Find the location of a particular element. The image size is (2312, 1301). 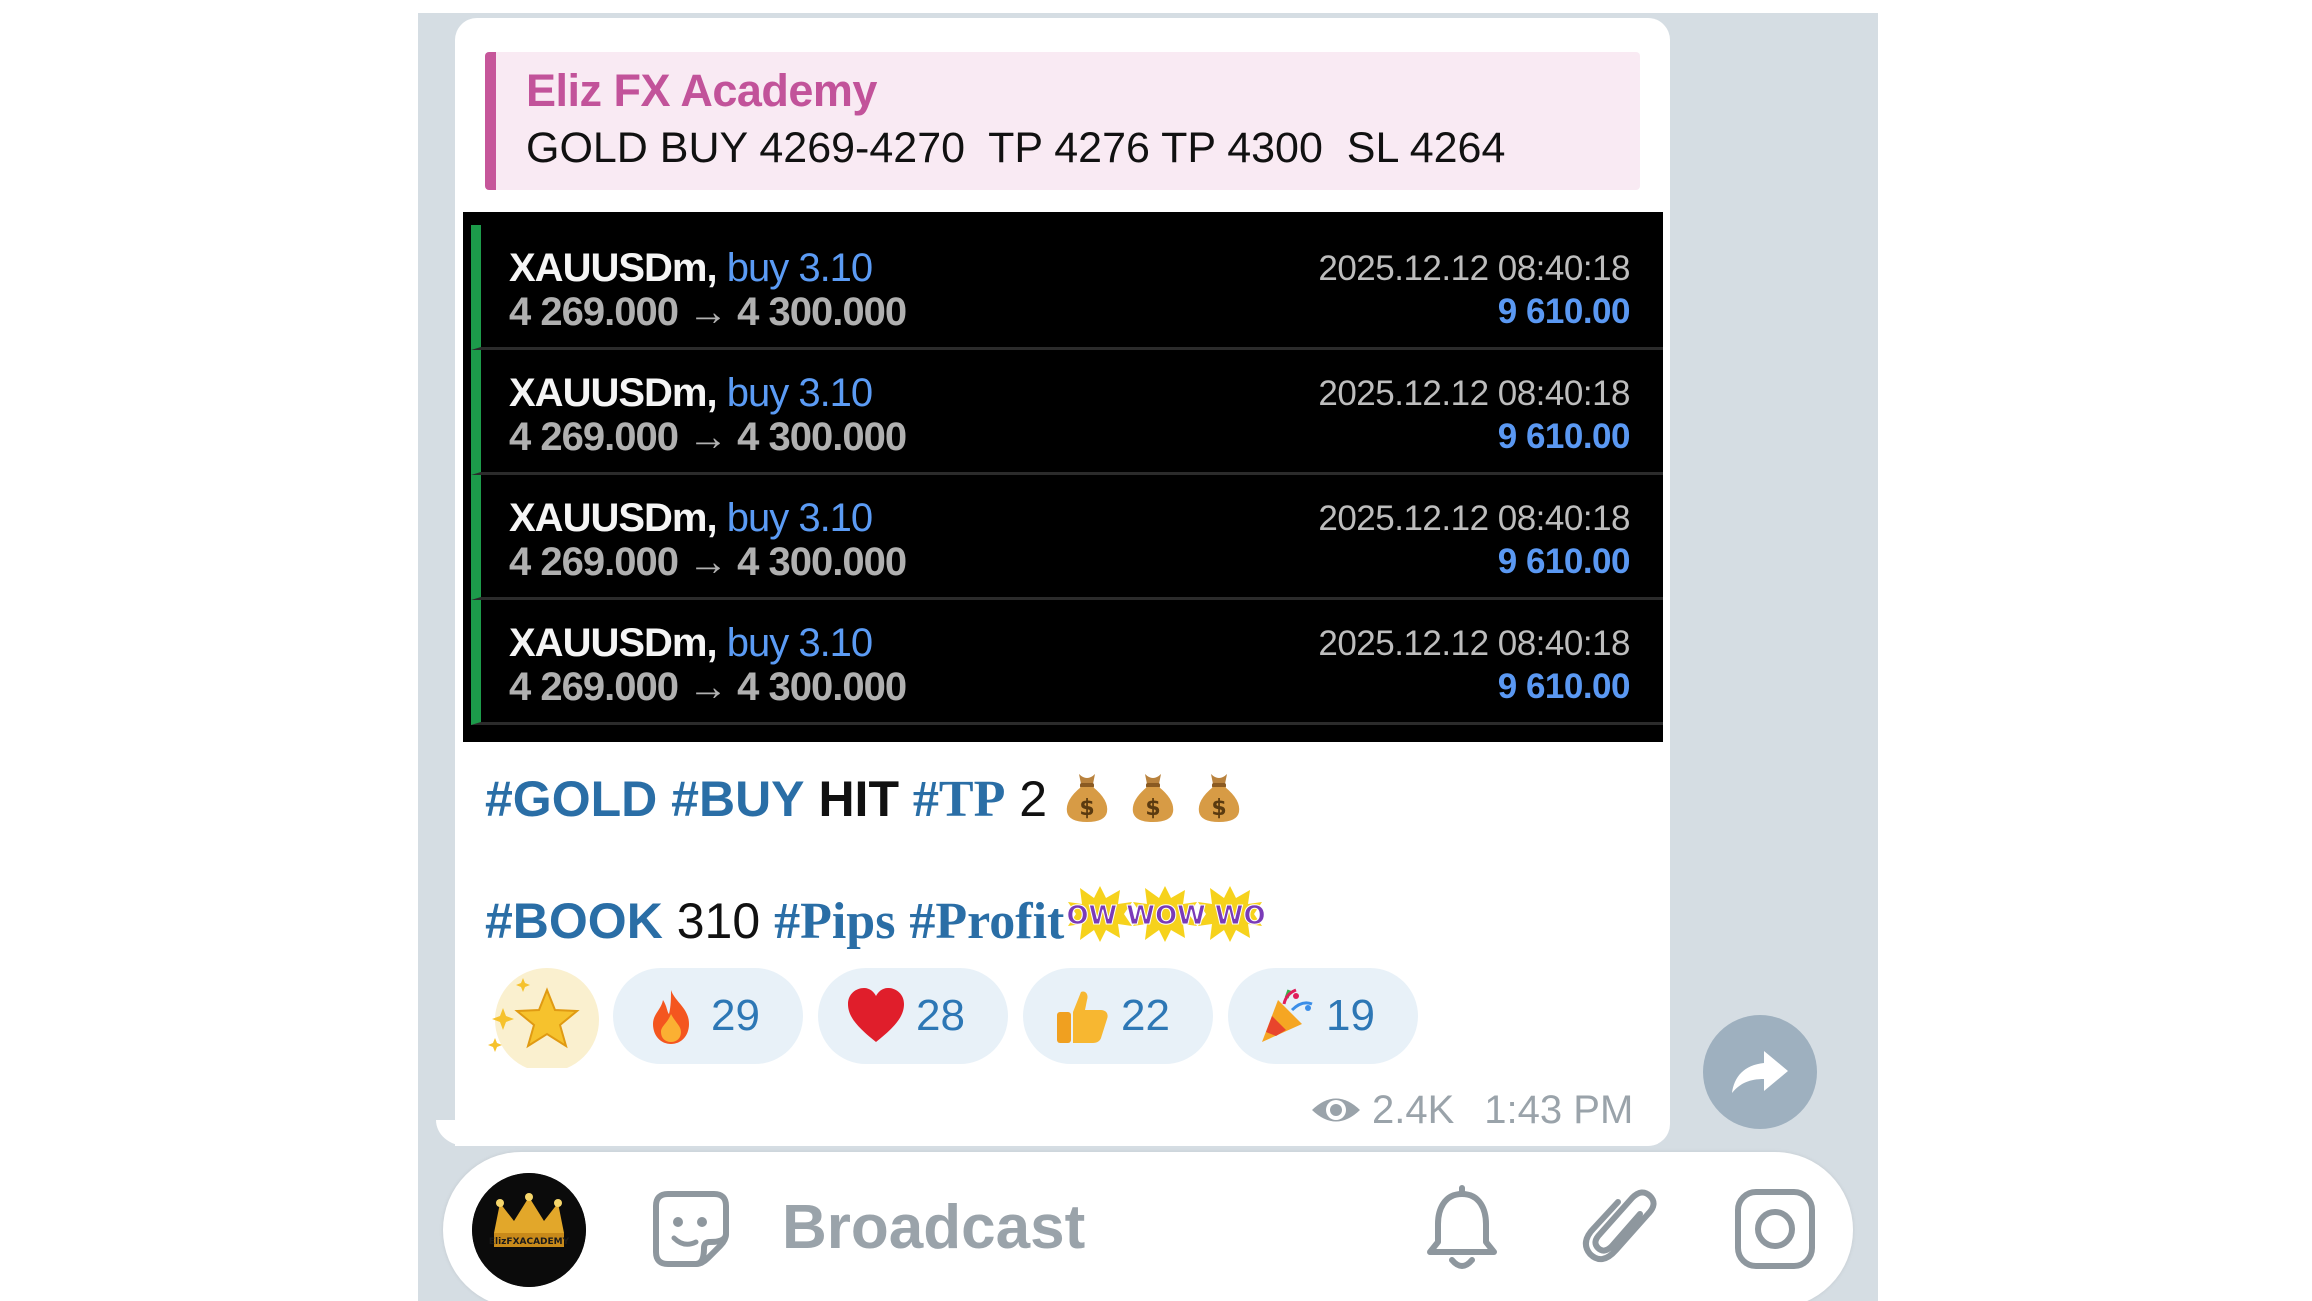

heart-icon is located at coordinates (876, 1015).